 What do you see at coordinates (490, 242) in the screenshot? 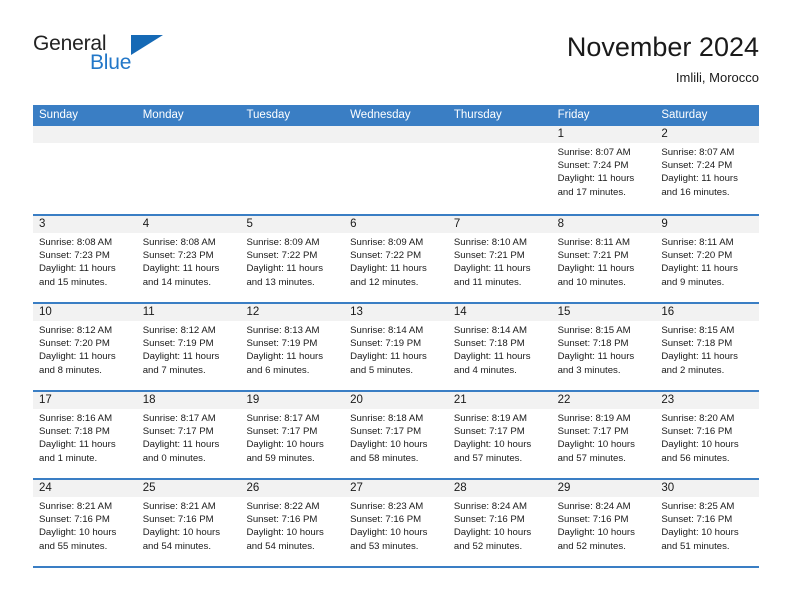
I see `sunrise-text: Sunrise: 8:10 AM` at bounding box center [490, 242].